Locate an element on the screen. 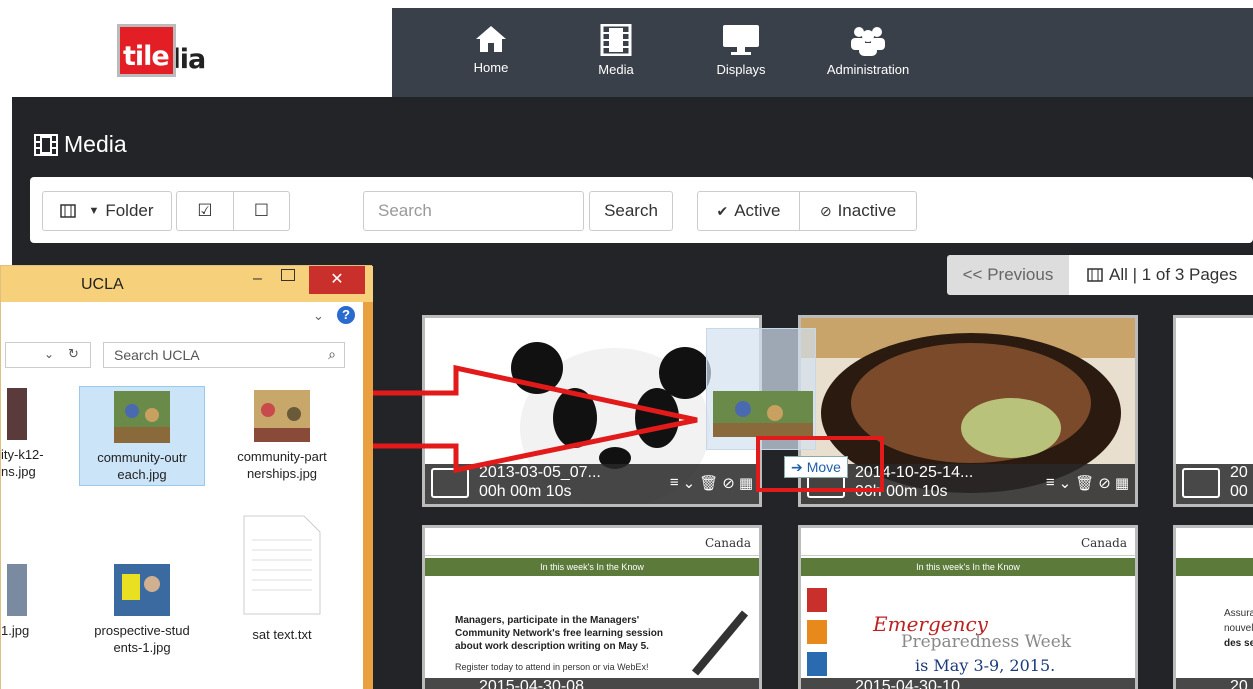 The height and width of the screenshot is (689, 1253). nav-media: Media is located at coordinates (616, 52).